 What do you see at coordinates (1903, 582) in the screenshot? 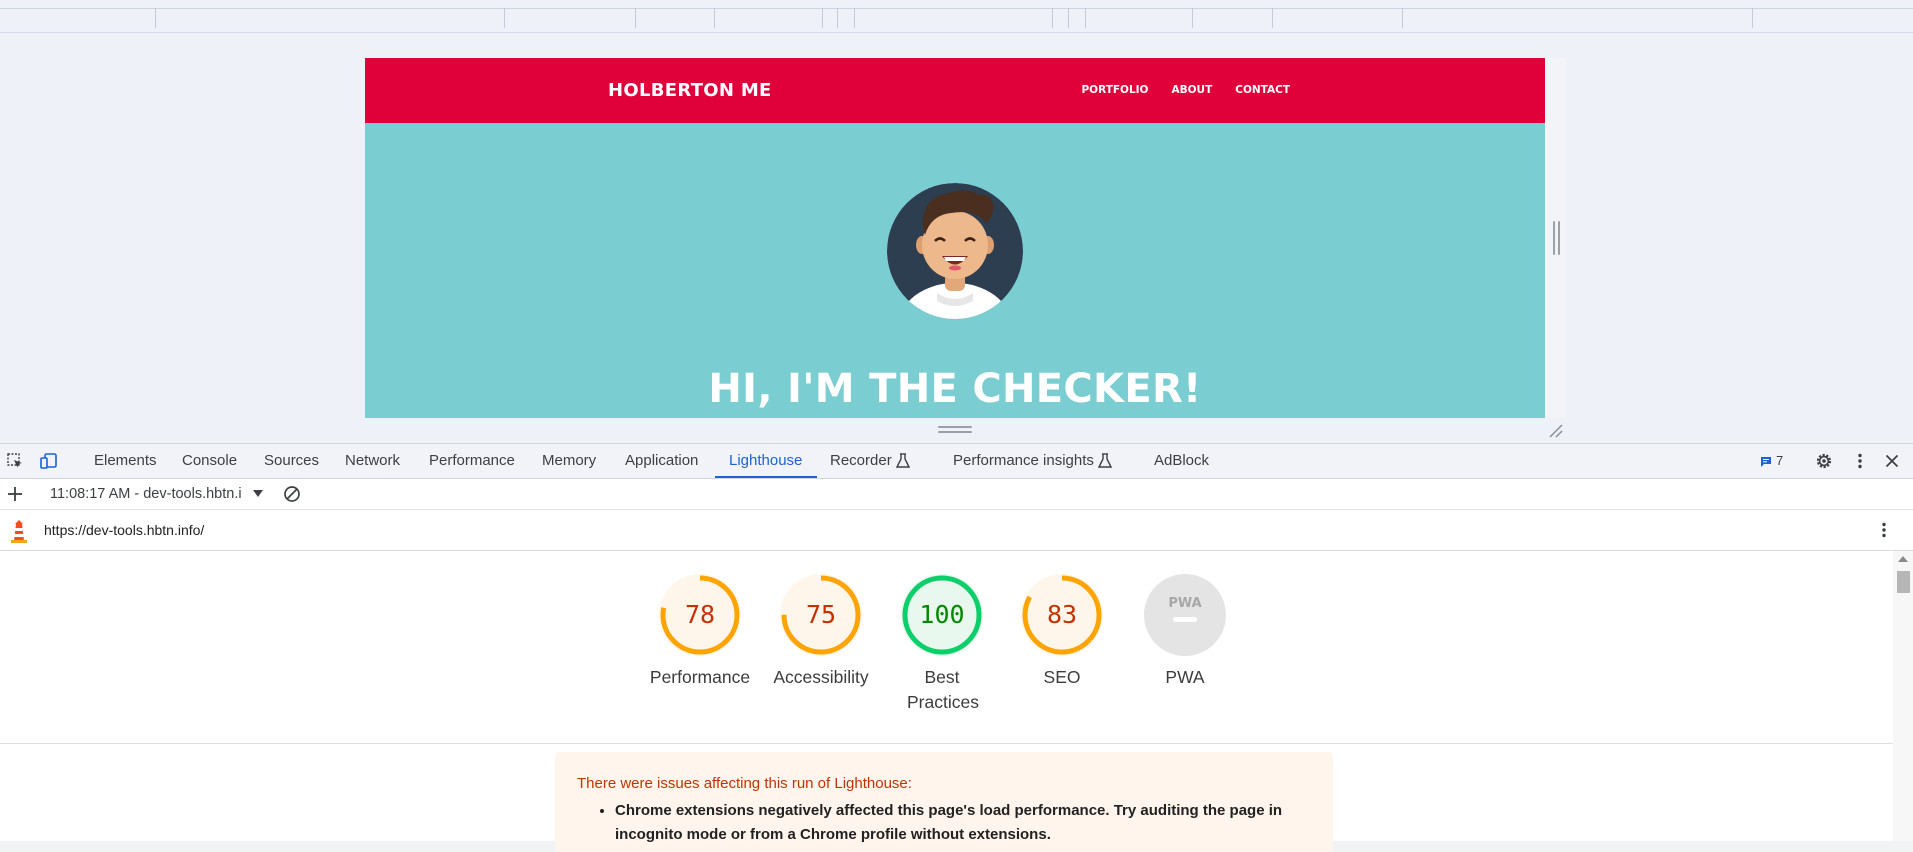
I see `scrollbar-thumb` at bounding box center [1903, 582].